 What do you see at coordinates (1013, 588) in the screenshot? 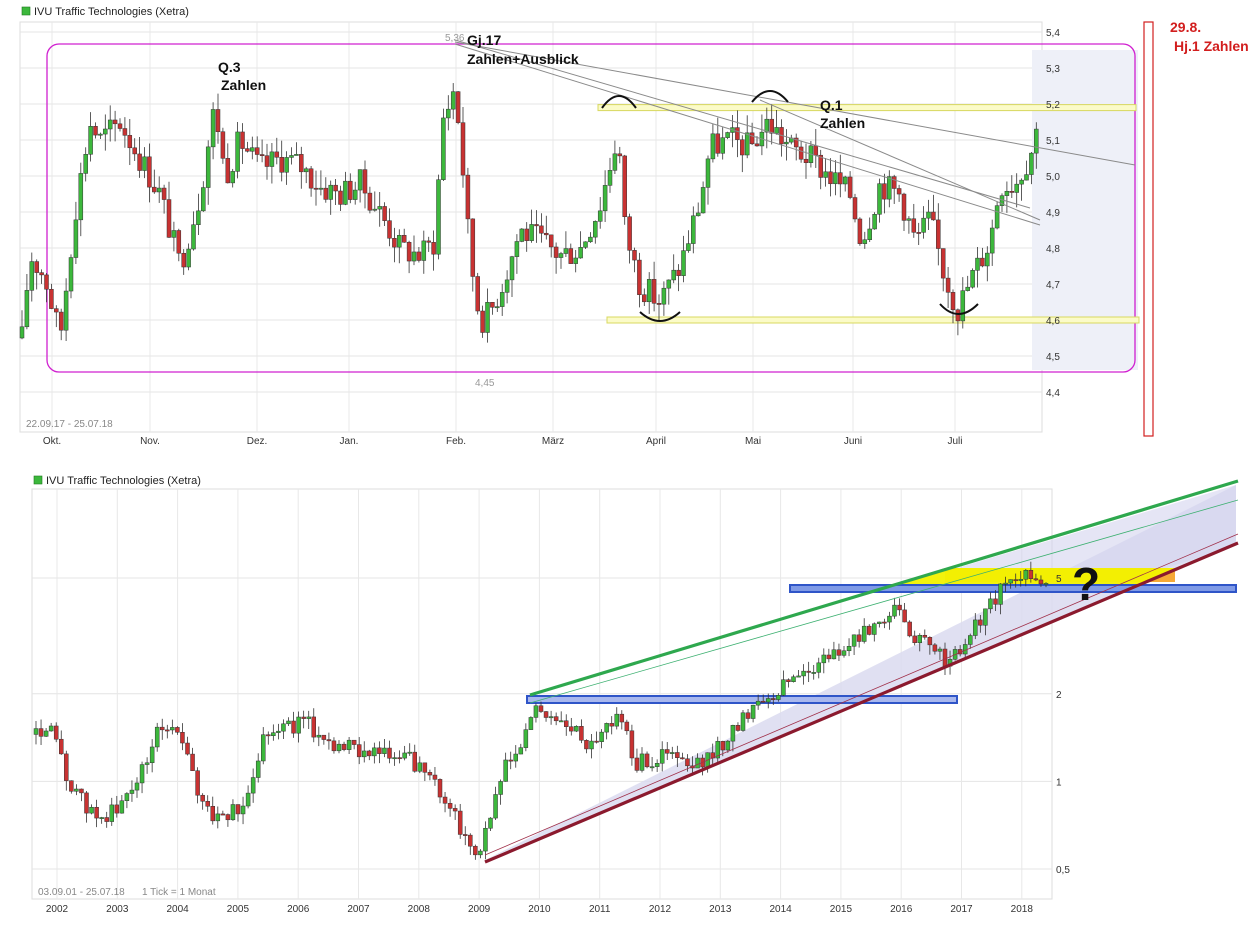
I see `blue-zone-upper` at bounding box center [1013, 588].